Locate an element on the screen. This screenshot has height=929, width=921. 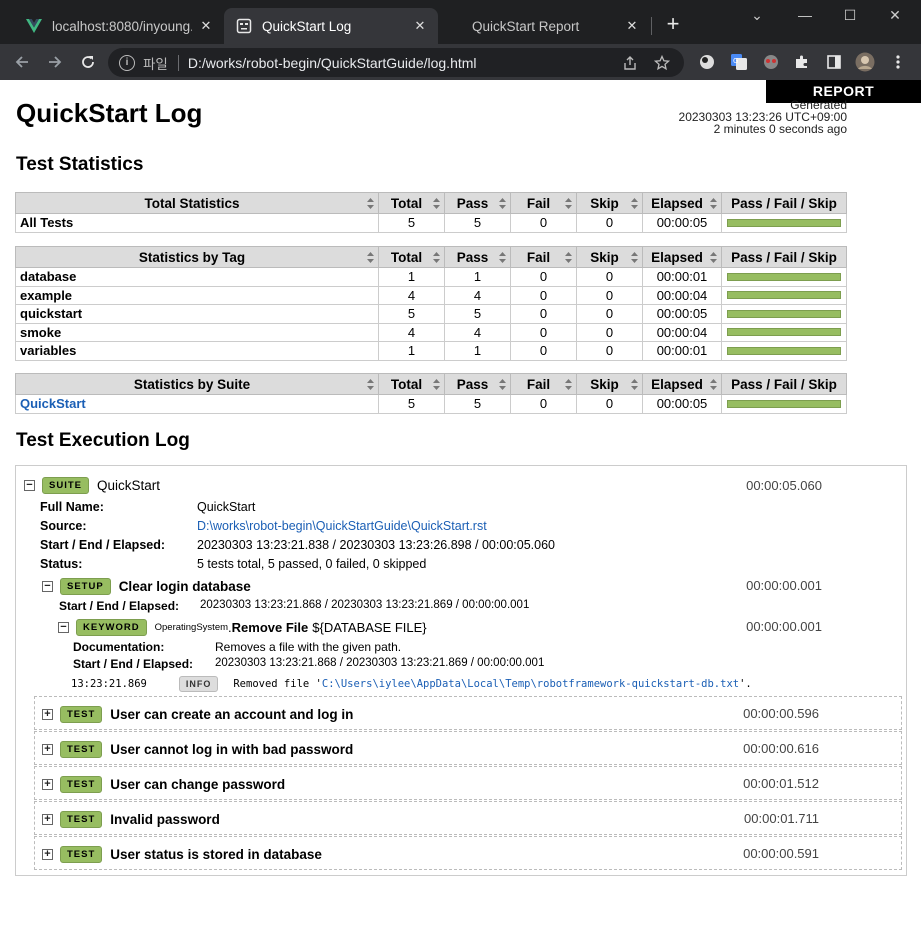
extension-mask-icon is located at coordinates (771, 62).